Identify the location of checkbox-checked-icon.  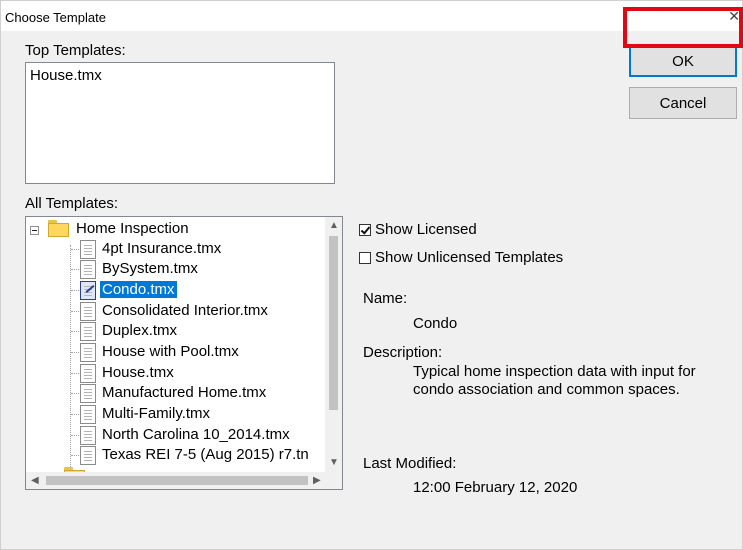
(365, 229).